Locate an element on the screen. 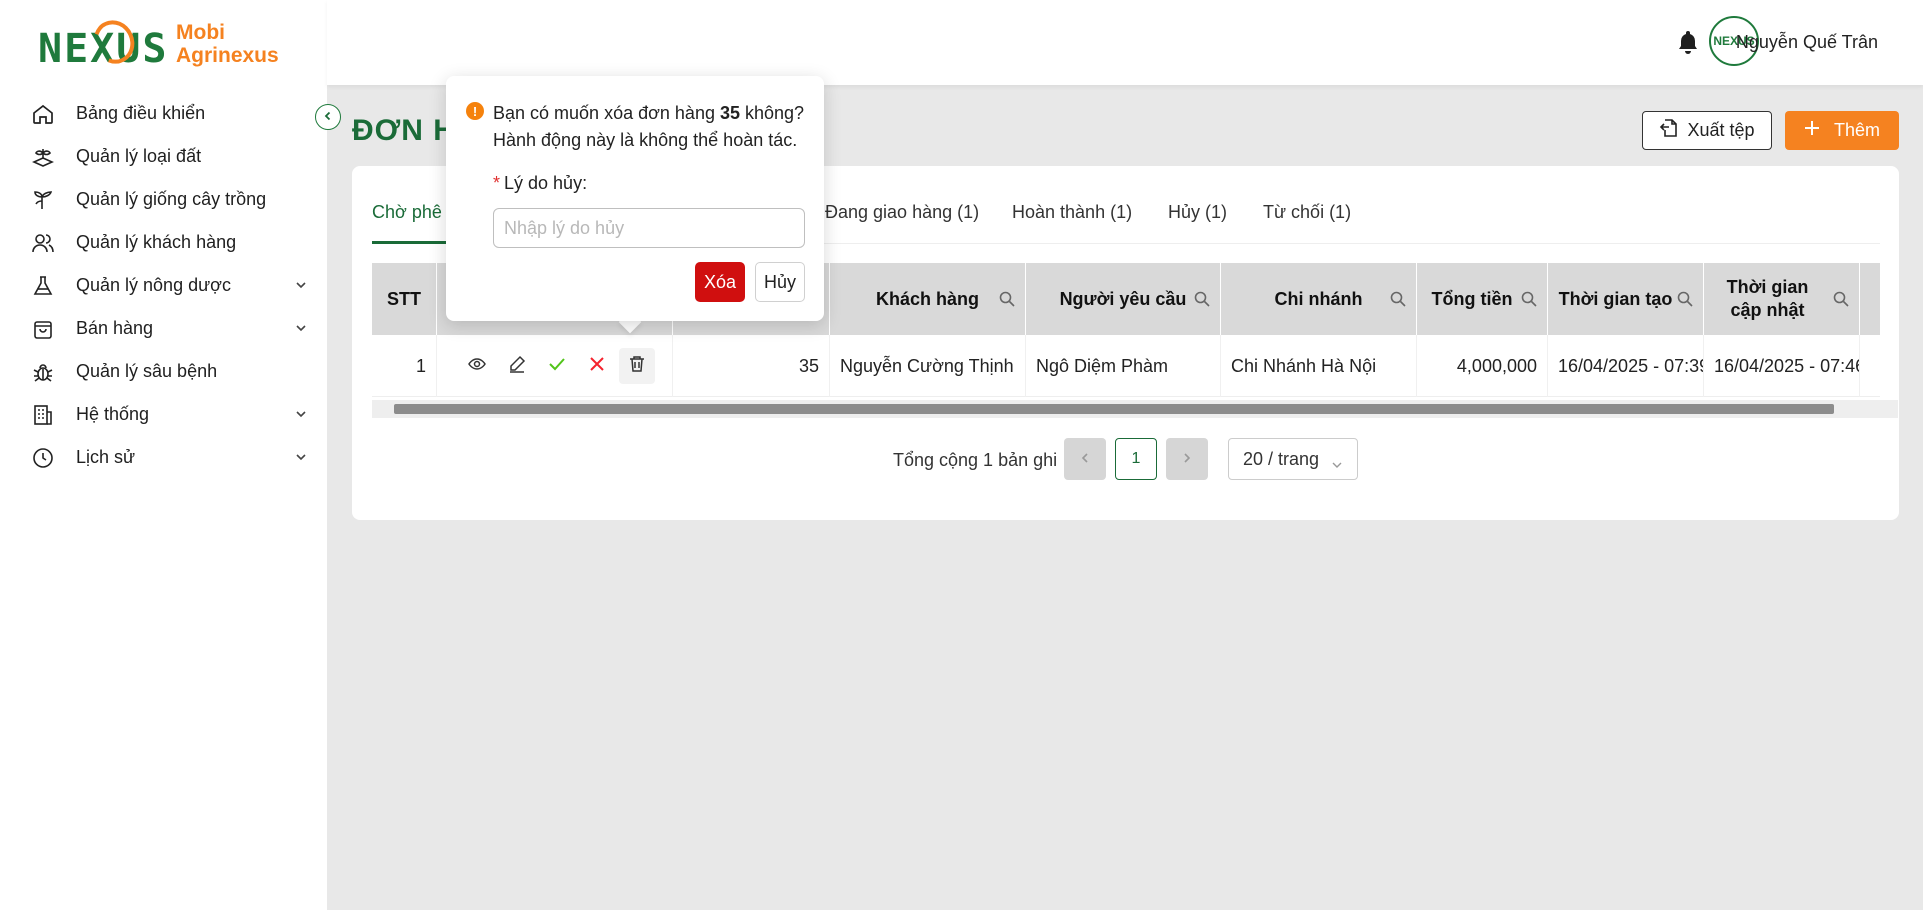 The width and height of the screenshot is (1923, 910). page-title: ĐƠN H is located at coordinates (404, 130).